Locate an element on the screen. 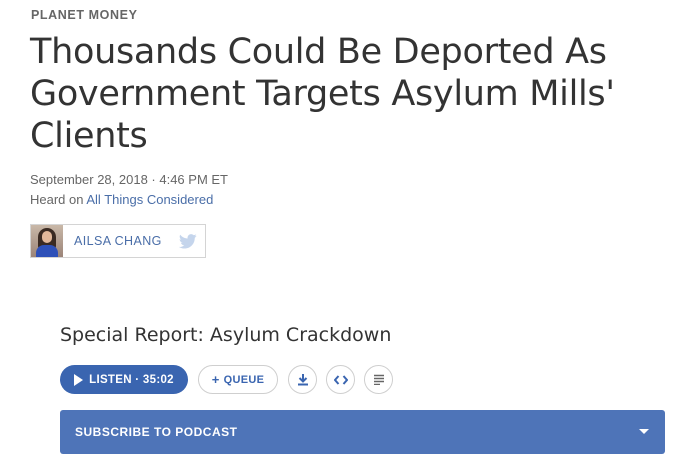 The image size is (684, 467). embed-button is located at coordinates (340, 379).